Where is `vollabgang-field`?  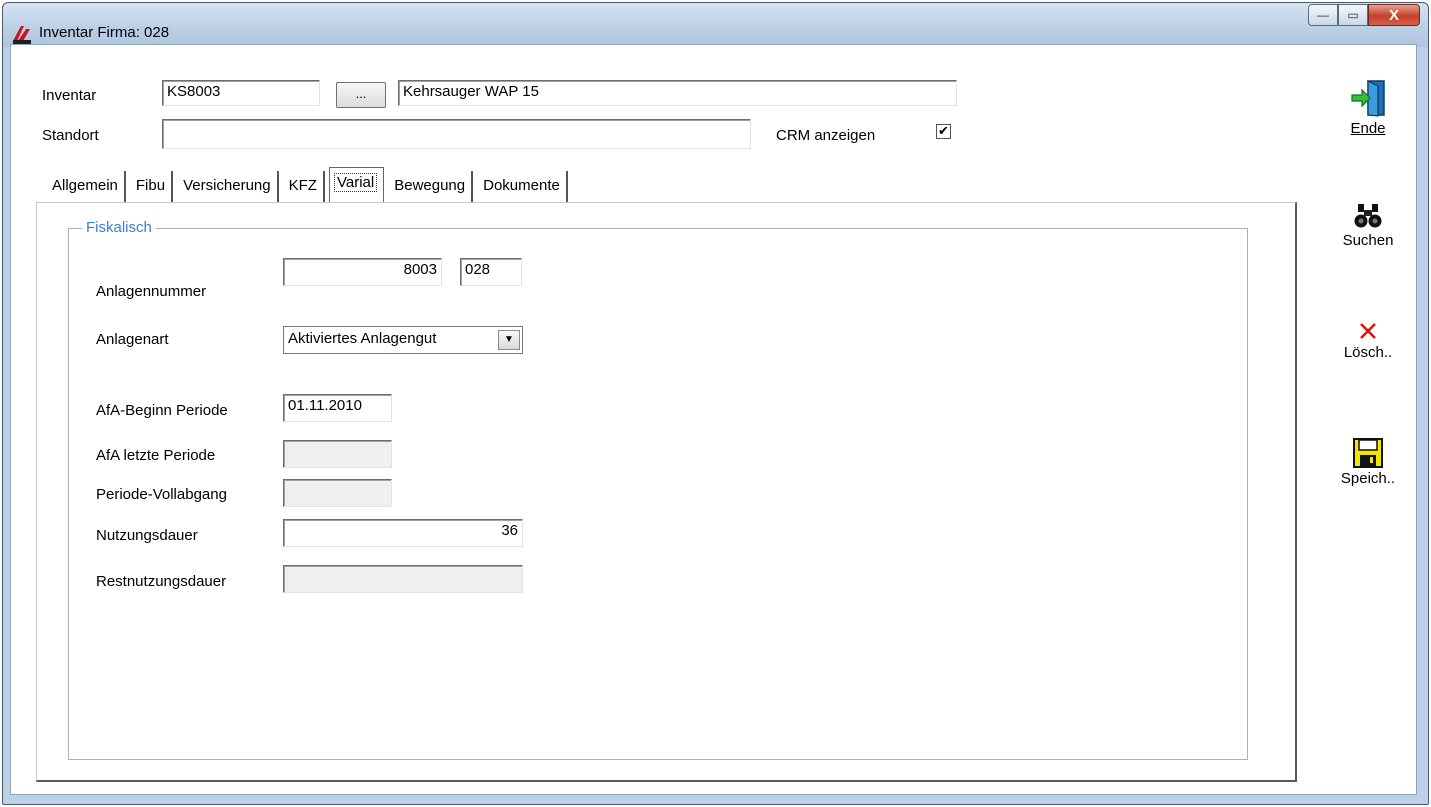
vollabgang-field is located at coordinates (337, 493).